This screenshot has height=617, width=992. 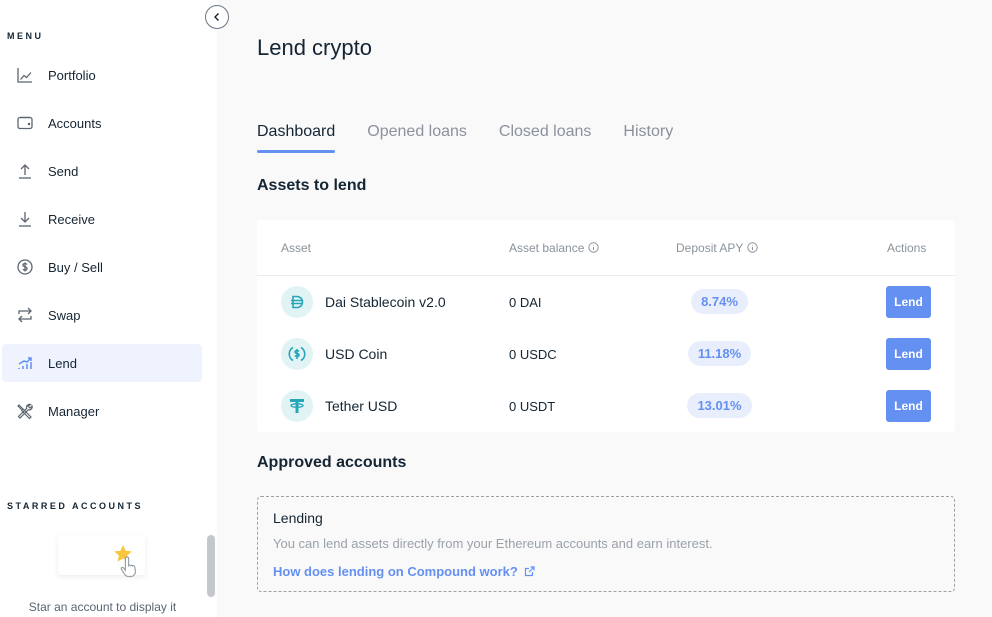 What do you see at coordinates (606, 406) in the screenshot?
I see `table-row: Tether USD 0 USDT 13.01% Lend` at bounding box center [606, 406].